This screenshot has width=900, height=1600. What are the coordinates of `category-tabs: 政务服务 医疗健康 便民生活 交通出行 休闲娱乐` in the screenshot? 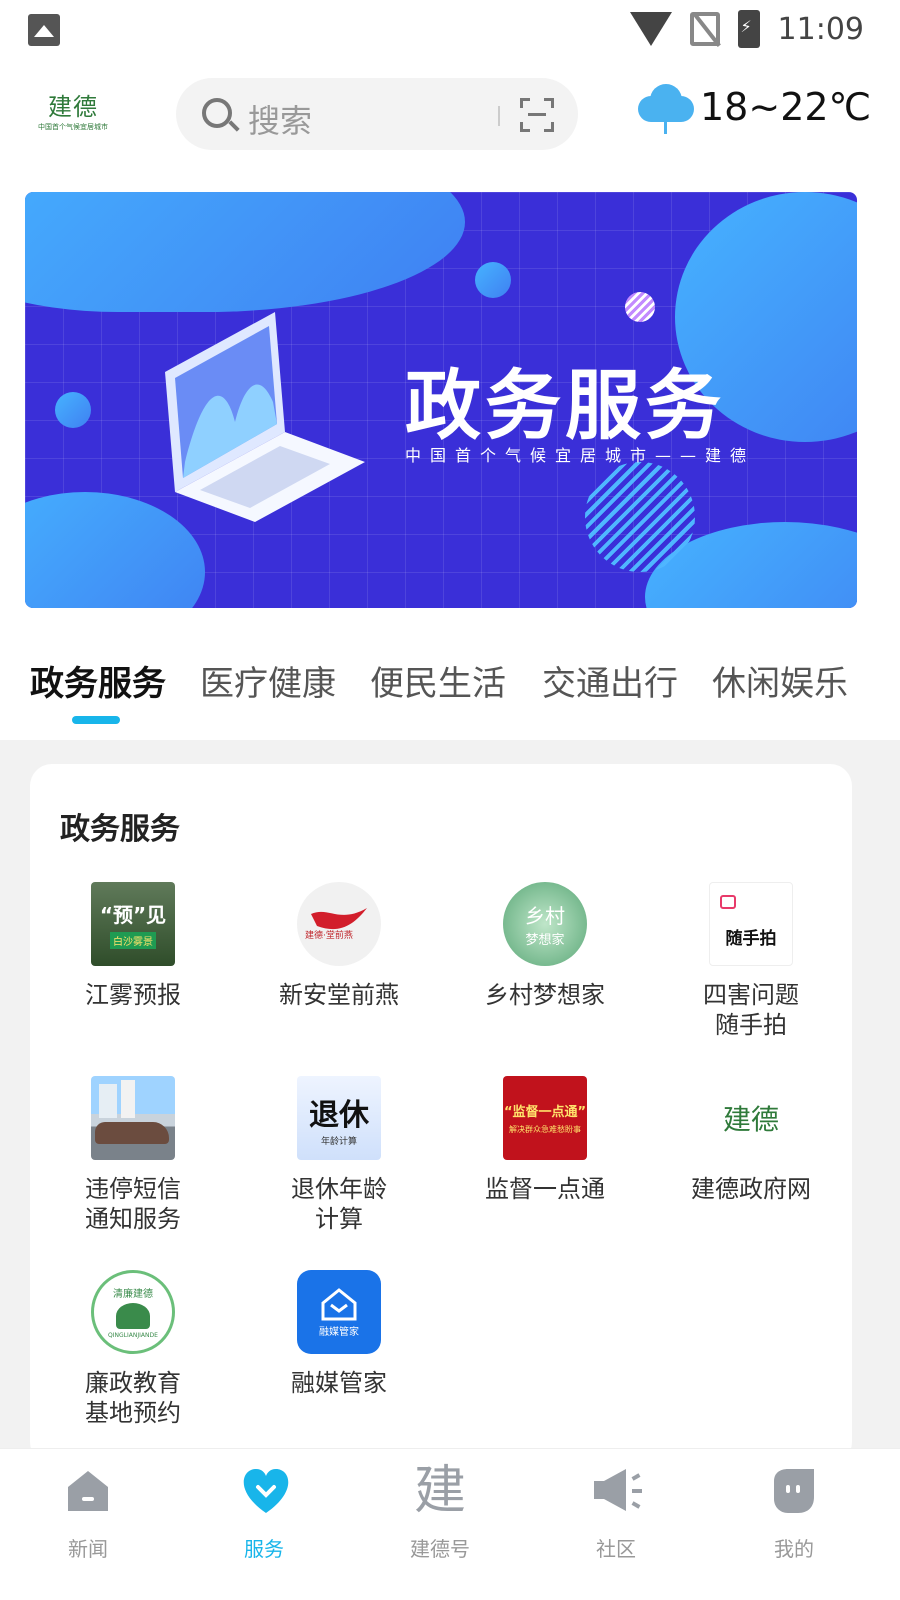 It's located at (450, 696).